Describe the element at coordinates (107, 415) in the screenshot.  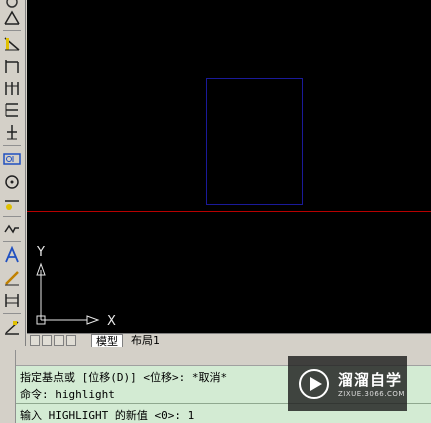
I see `command-input-line: 输入 HIGHLIGHT 的新值 <0>: 1` at that location.